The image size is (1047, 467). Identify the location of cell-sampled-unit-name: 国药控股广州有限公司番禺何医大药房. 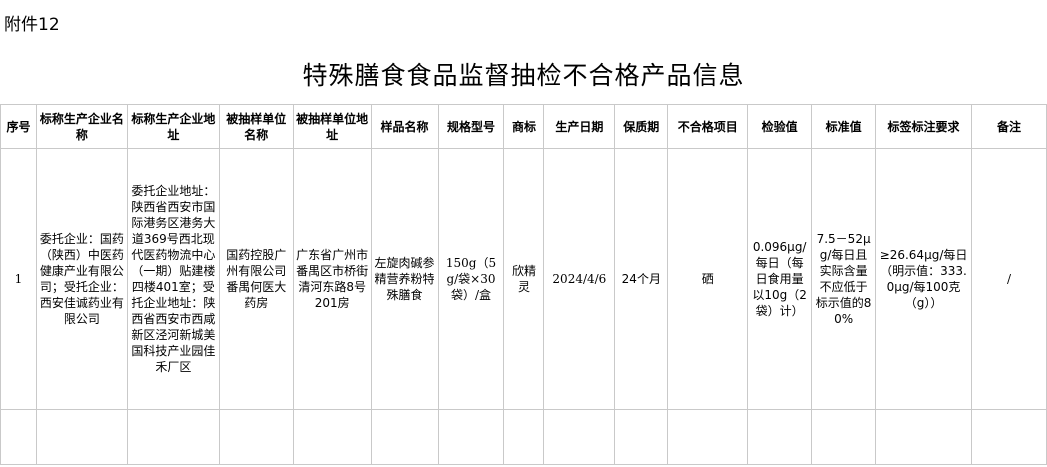
(256, 279).